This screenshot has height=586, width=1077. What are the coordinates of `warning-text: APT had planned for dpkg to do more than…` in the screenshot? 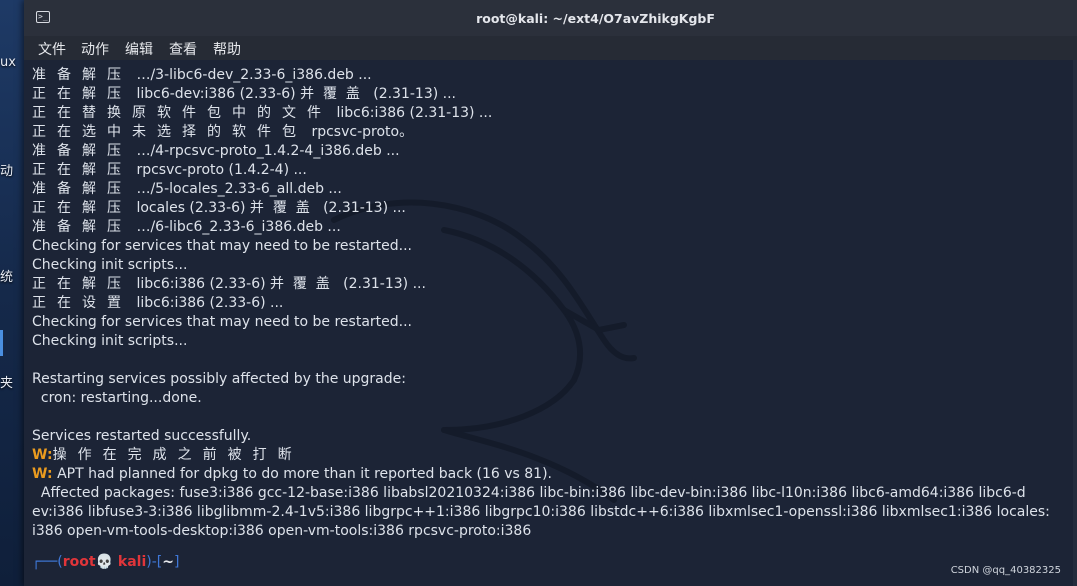 It's located at (304, 474).